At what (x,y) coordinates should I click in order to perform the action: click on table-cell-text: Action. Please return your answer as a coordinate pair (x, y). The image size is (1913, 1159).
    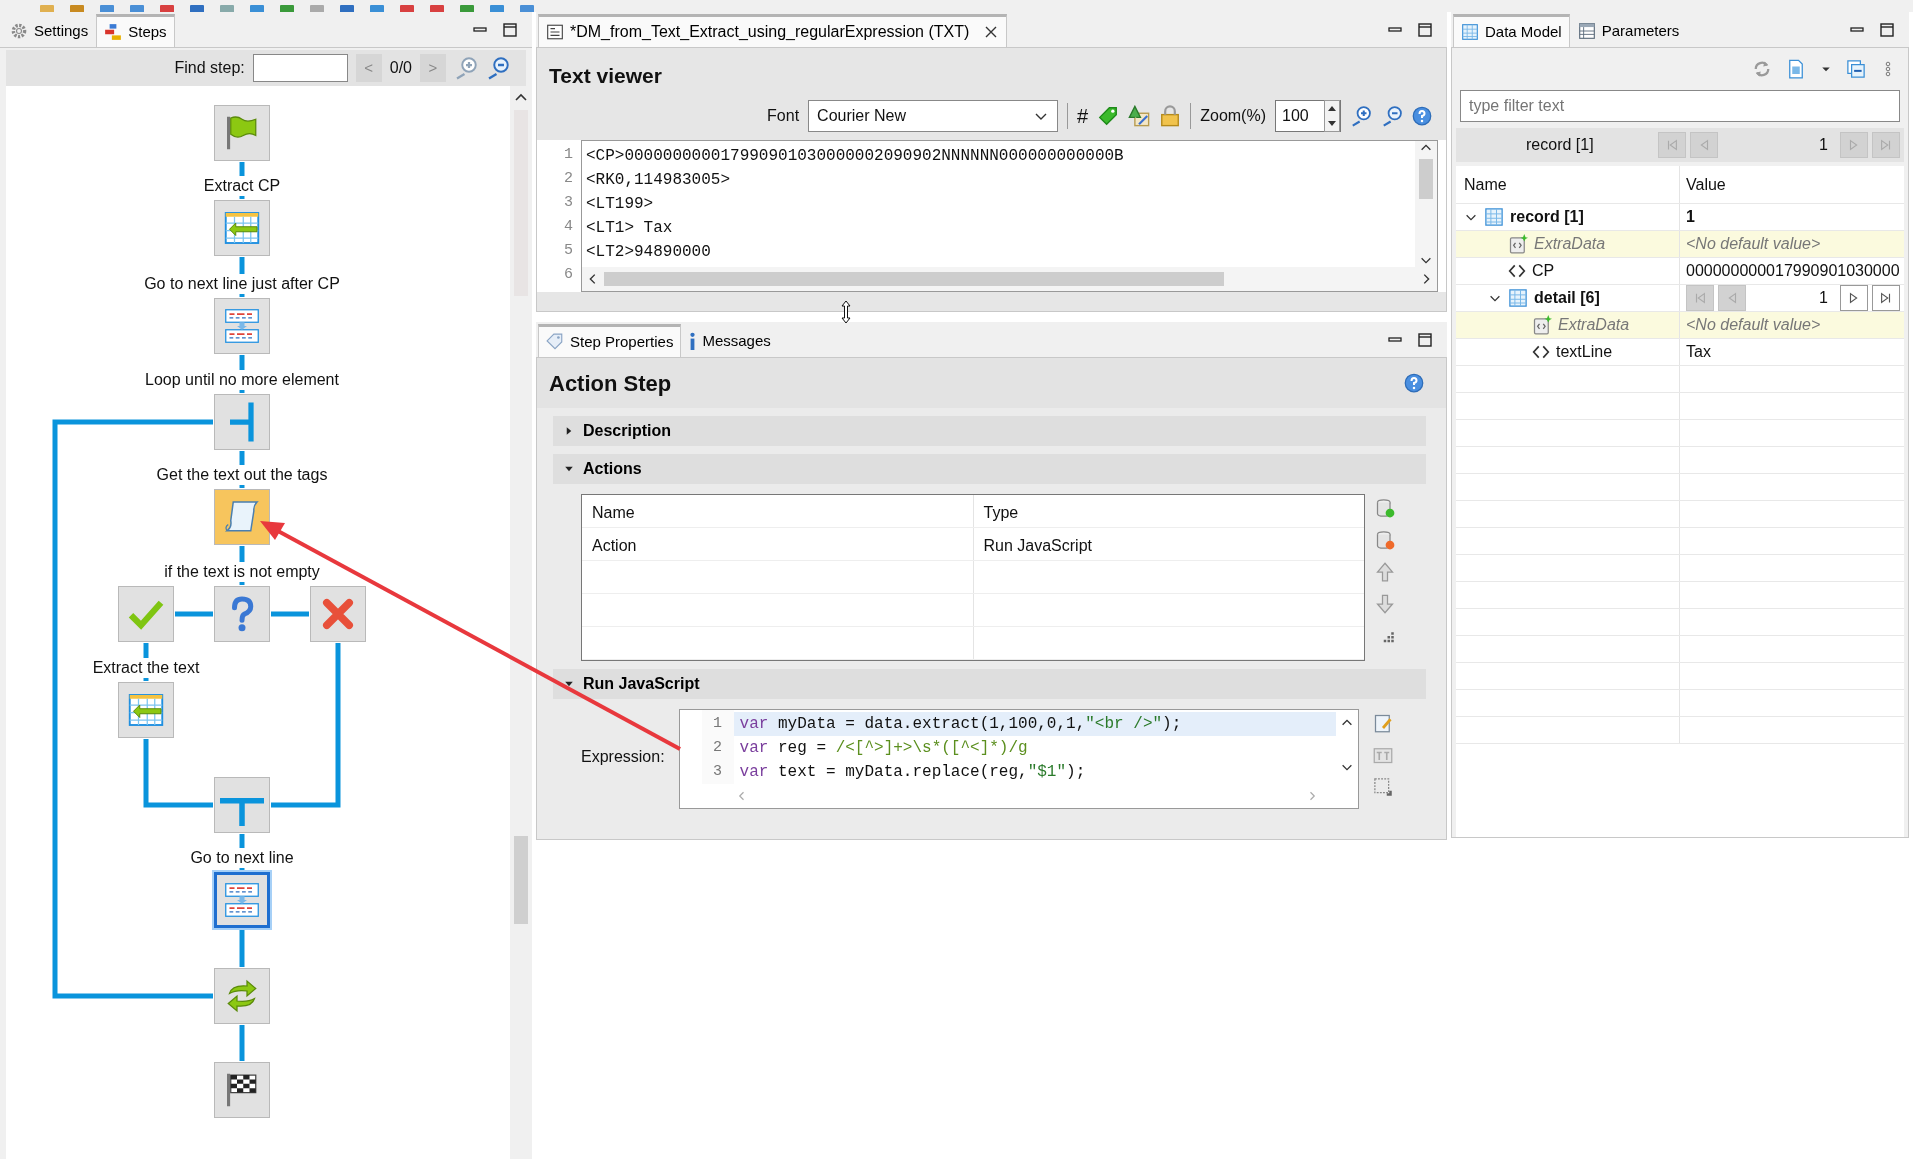
    Looking at the image, I should click on (614, 546).